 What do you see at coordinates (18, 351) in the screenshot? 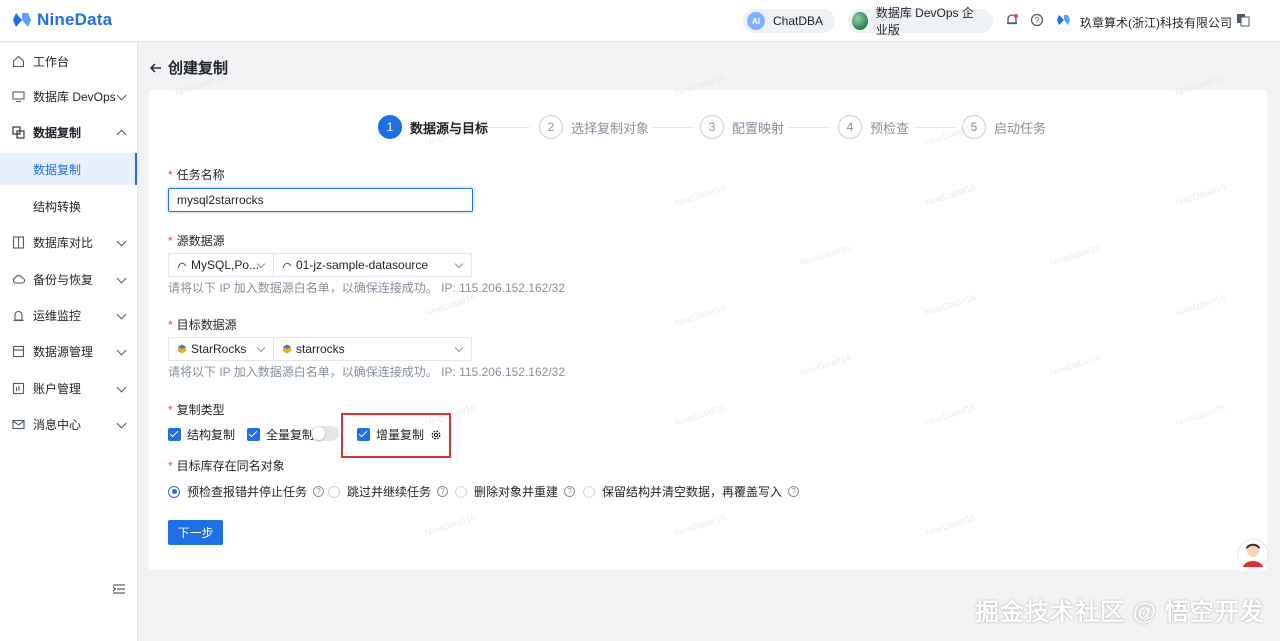
I see `datasource-icon` at bounding box center [18, 351].